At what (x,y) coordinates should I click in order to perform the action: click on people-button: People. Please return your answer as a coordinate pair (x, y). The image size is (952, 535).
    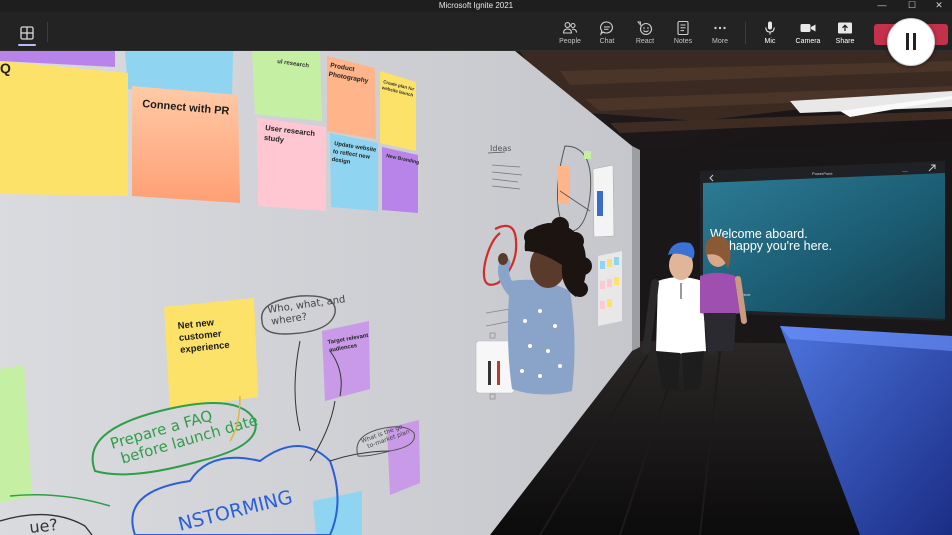
    Looking at the image, I should click on (570, 33).